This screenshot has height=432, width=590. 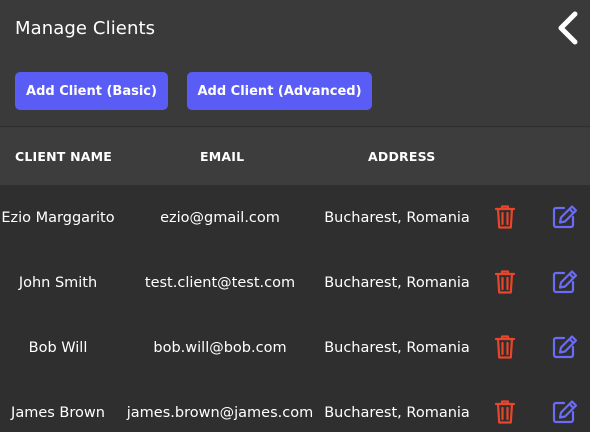 I want to click on column-header-client-name: CLIENT NAME, so click(x=63, y=156).